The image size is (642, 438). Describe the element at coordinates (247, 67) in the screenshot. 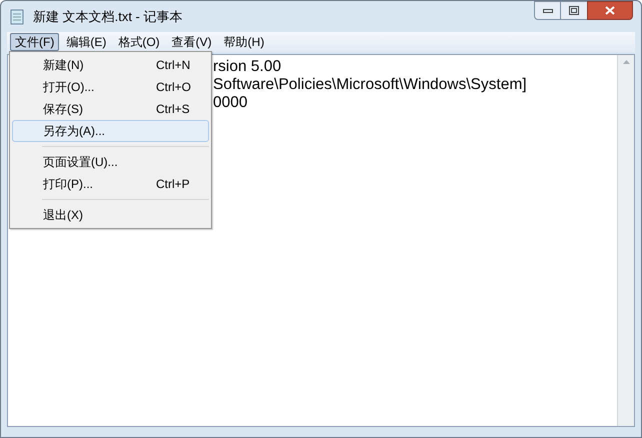

I see `document-line: rsion 5.00` at that location.